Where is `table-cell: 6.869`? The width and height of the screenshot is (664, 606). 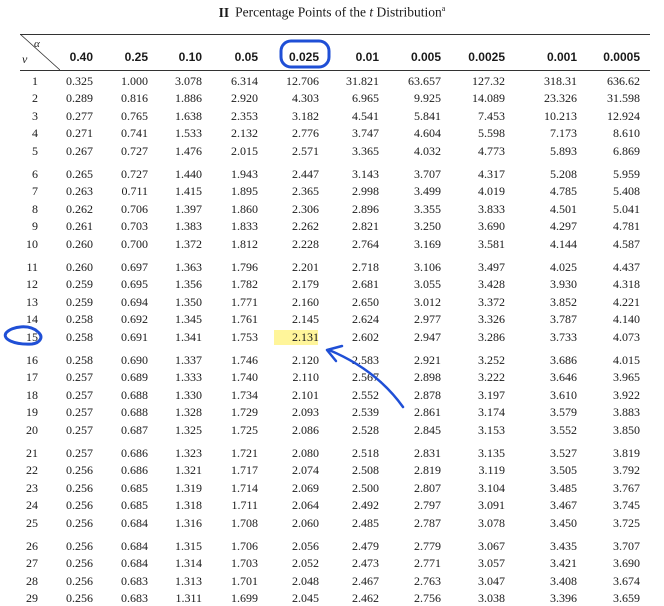
table-cell: 6.869 is located at coordinates (626, 150).